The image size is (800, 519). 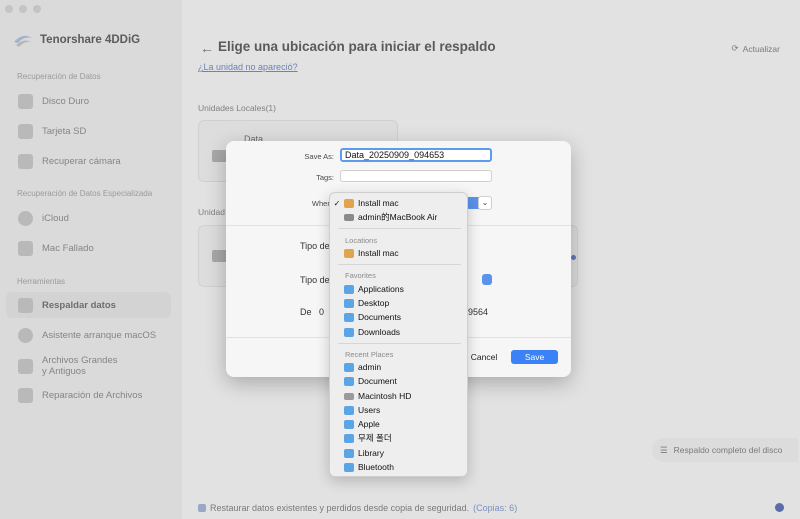 What do you see at coordinates (23, 41) in the screenshot?
I see `brand-logo-icon` at bounding box center [23, 41].